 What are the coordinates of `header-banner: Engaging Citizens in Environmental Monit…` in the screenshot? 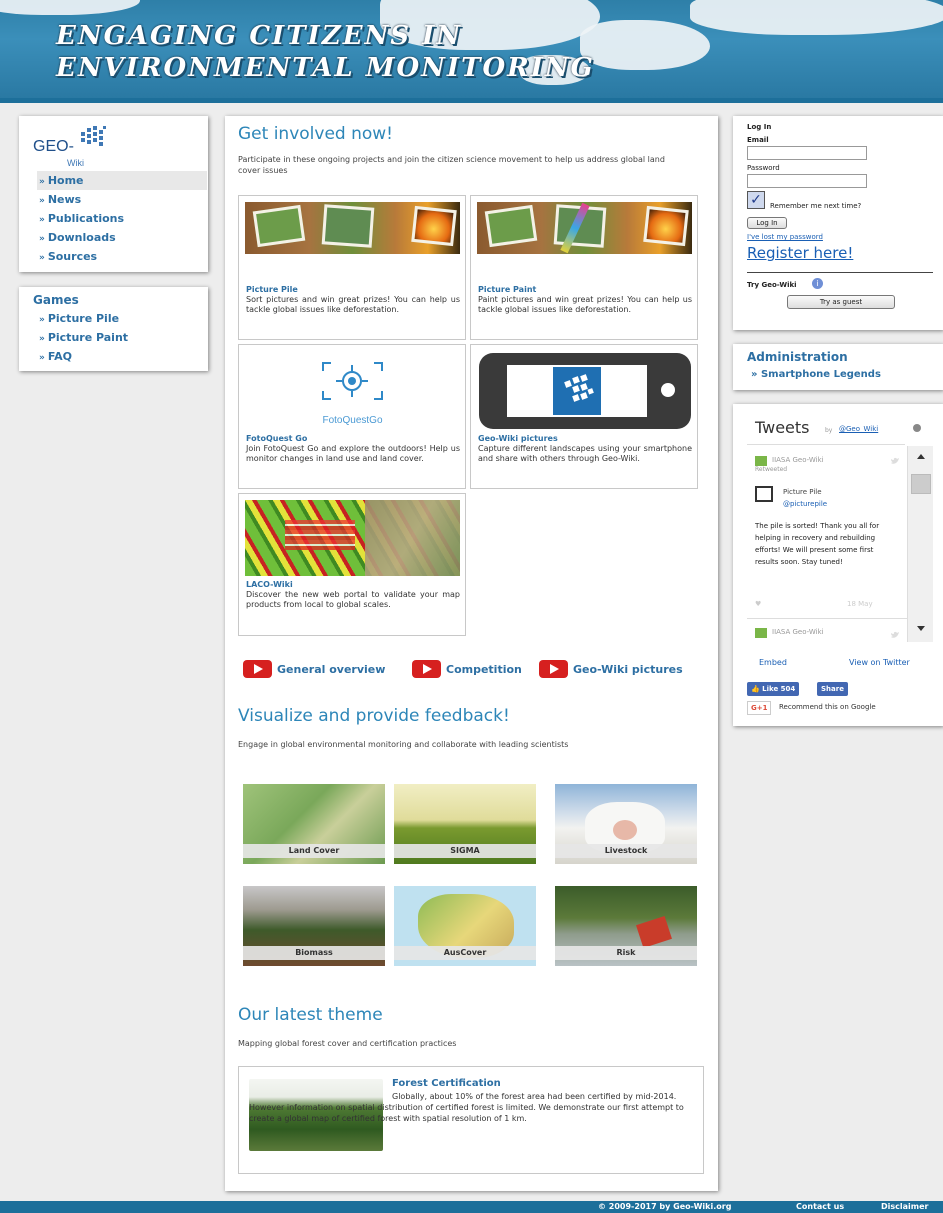 It's located at (471, 49).